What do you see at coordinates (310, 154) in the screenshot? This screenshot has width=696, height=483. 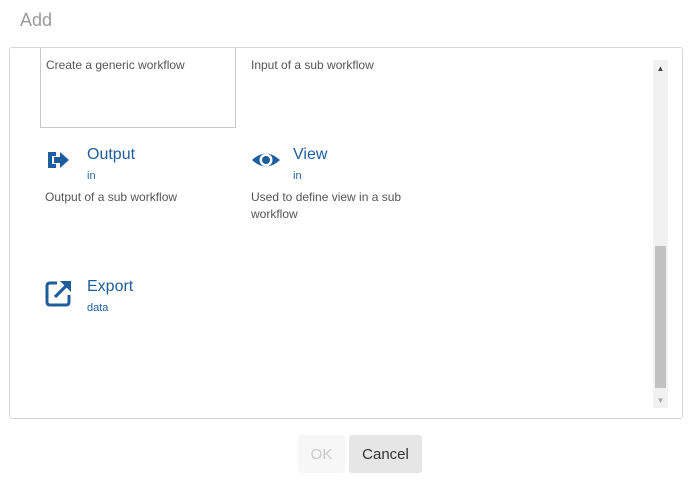 I see `tile-name: View` at bounding box center [310, 154].